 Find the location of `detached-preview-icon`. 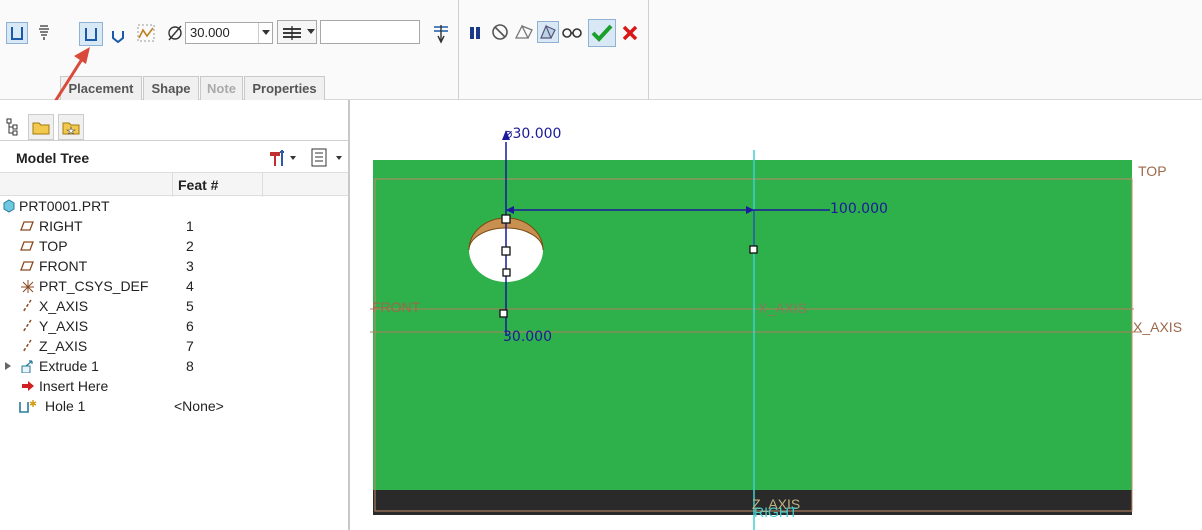

detached-preview-icon is located at coordinates (548, 31).